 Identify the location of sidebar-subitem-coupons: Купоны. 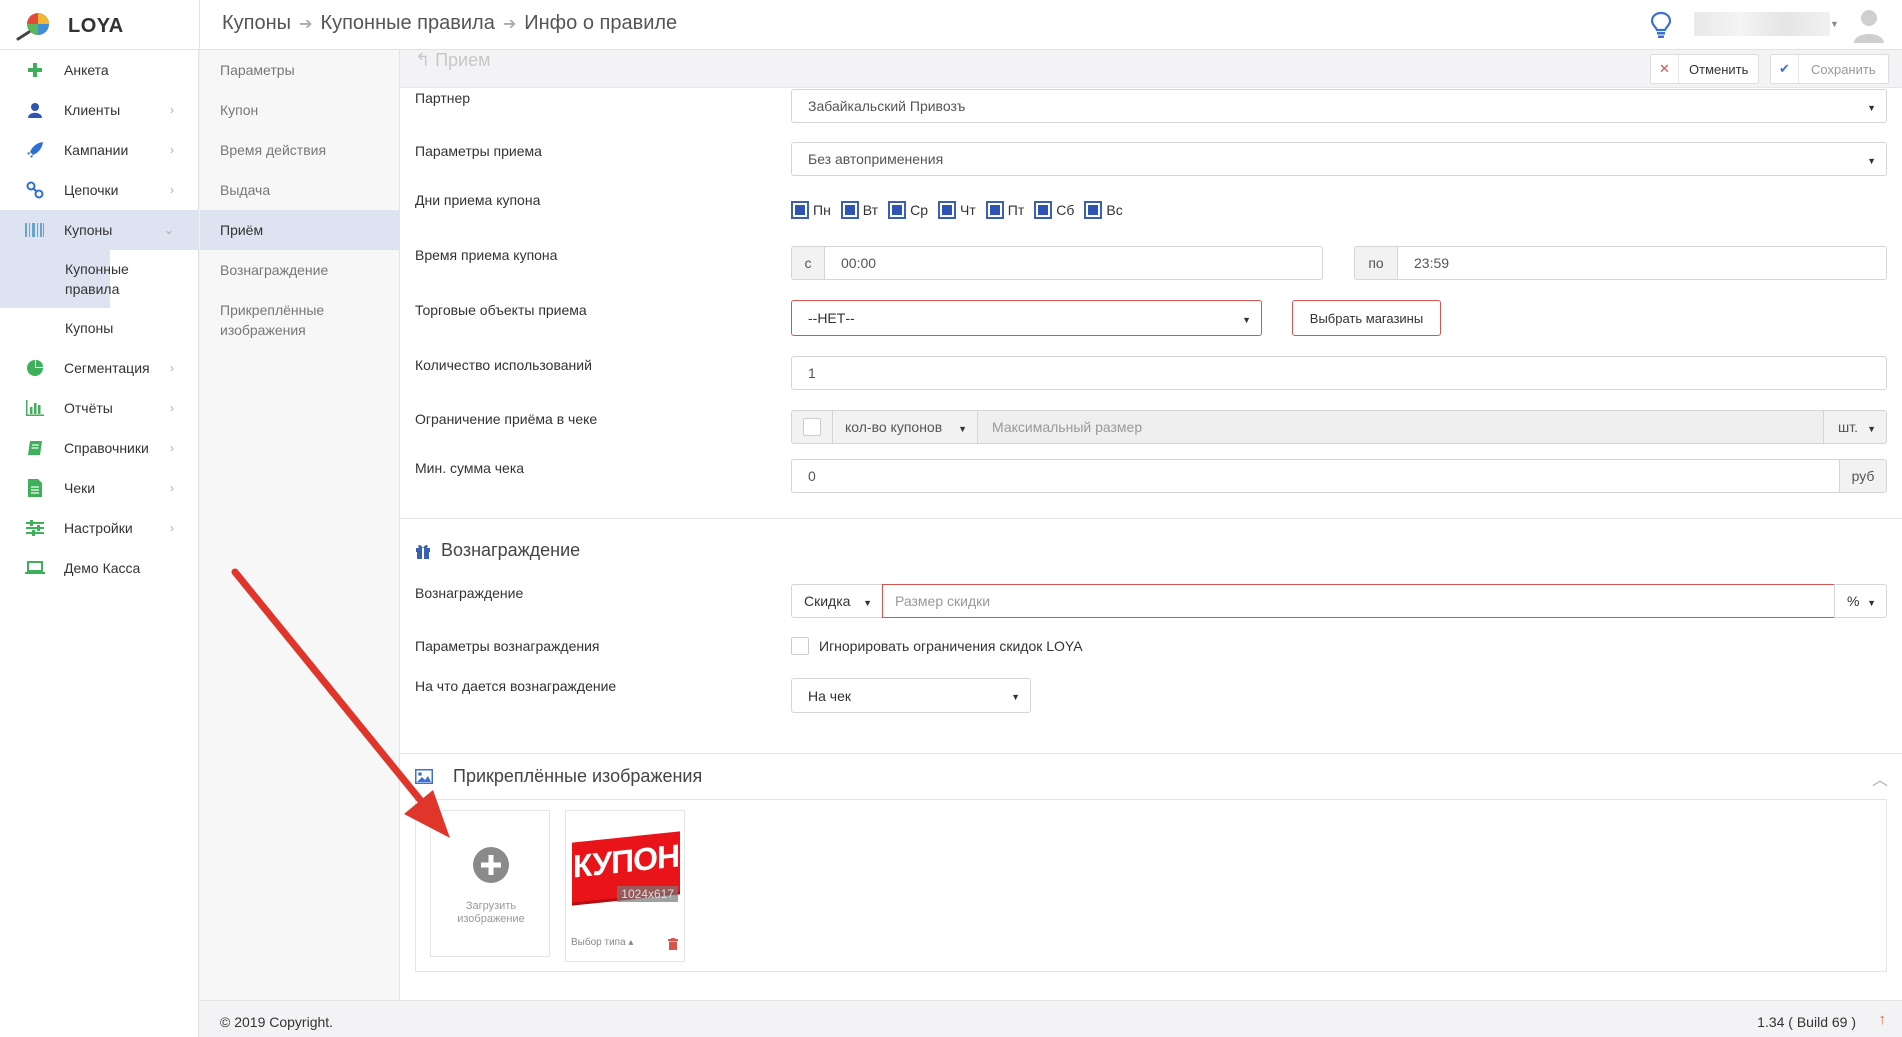
(99, 328).